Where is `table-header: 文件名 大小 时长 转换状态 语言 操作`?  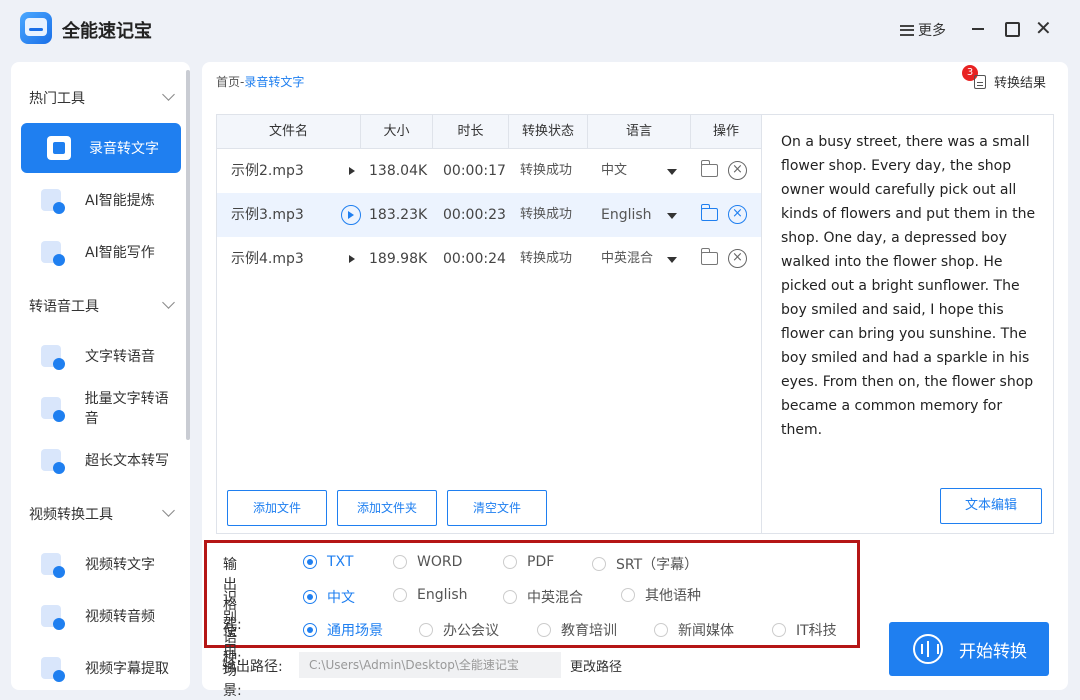
table-header: 文件名 大小 时长 转换状态 语言 操作 is located at coordinates (489, 132).